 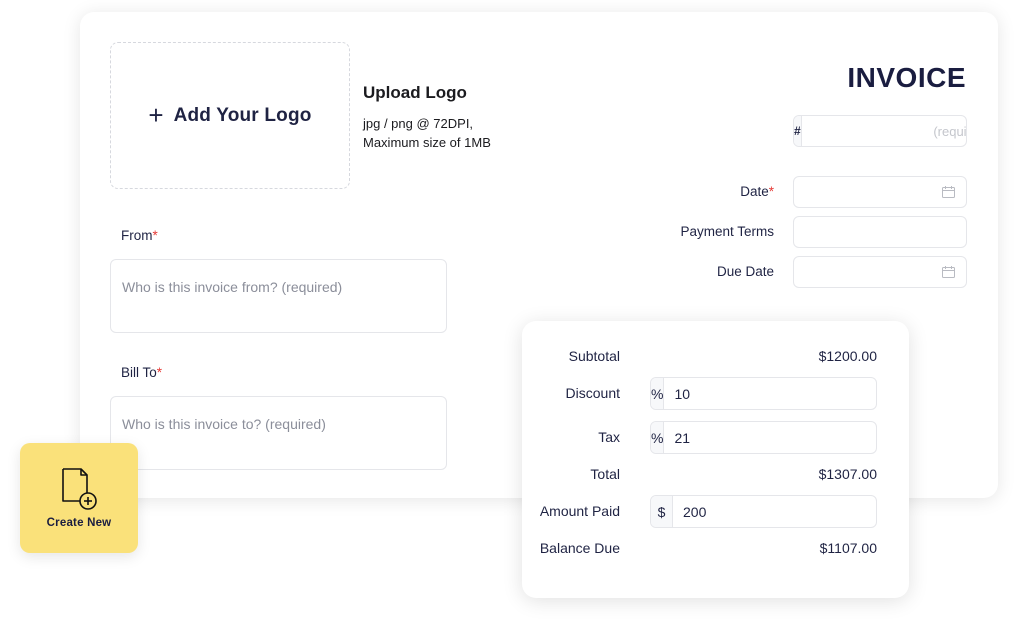 What do you see at coordinates (137, 235) in the screenshot?
I see `from-label-text: From` at bounding box center [137, 235].